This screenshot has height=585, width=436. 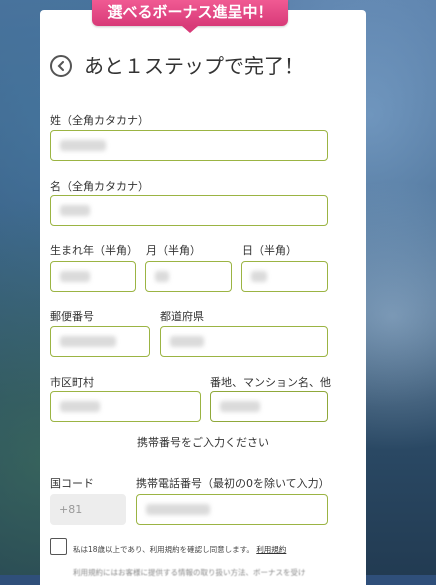 What do you see at coordinates (233, 483) in the screenshot?
I see `phone-label: 携帯電話番号（最初の0を除いて入力）` at bounding box center [233, 483].